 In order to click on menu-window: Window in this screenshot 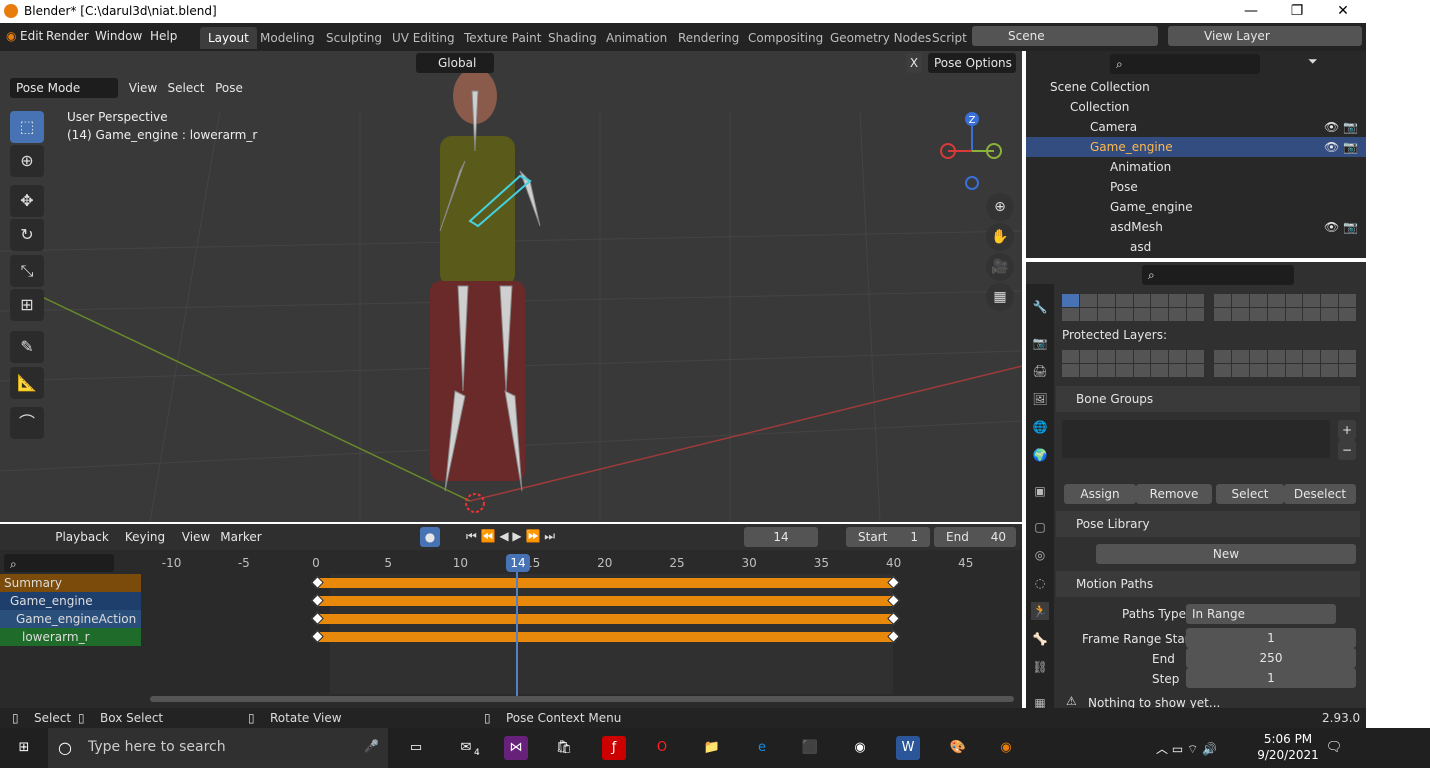, I will do `click(118, 36)`.